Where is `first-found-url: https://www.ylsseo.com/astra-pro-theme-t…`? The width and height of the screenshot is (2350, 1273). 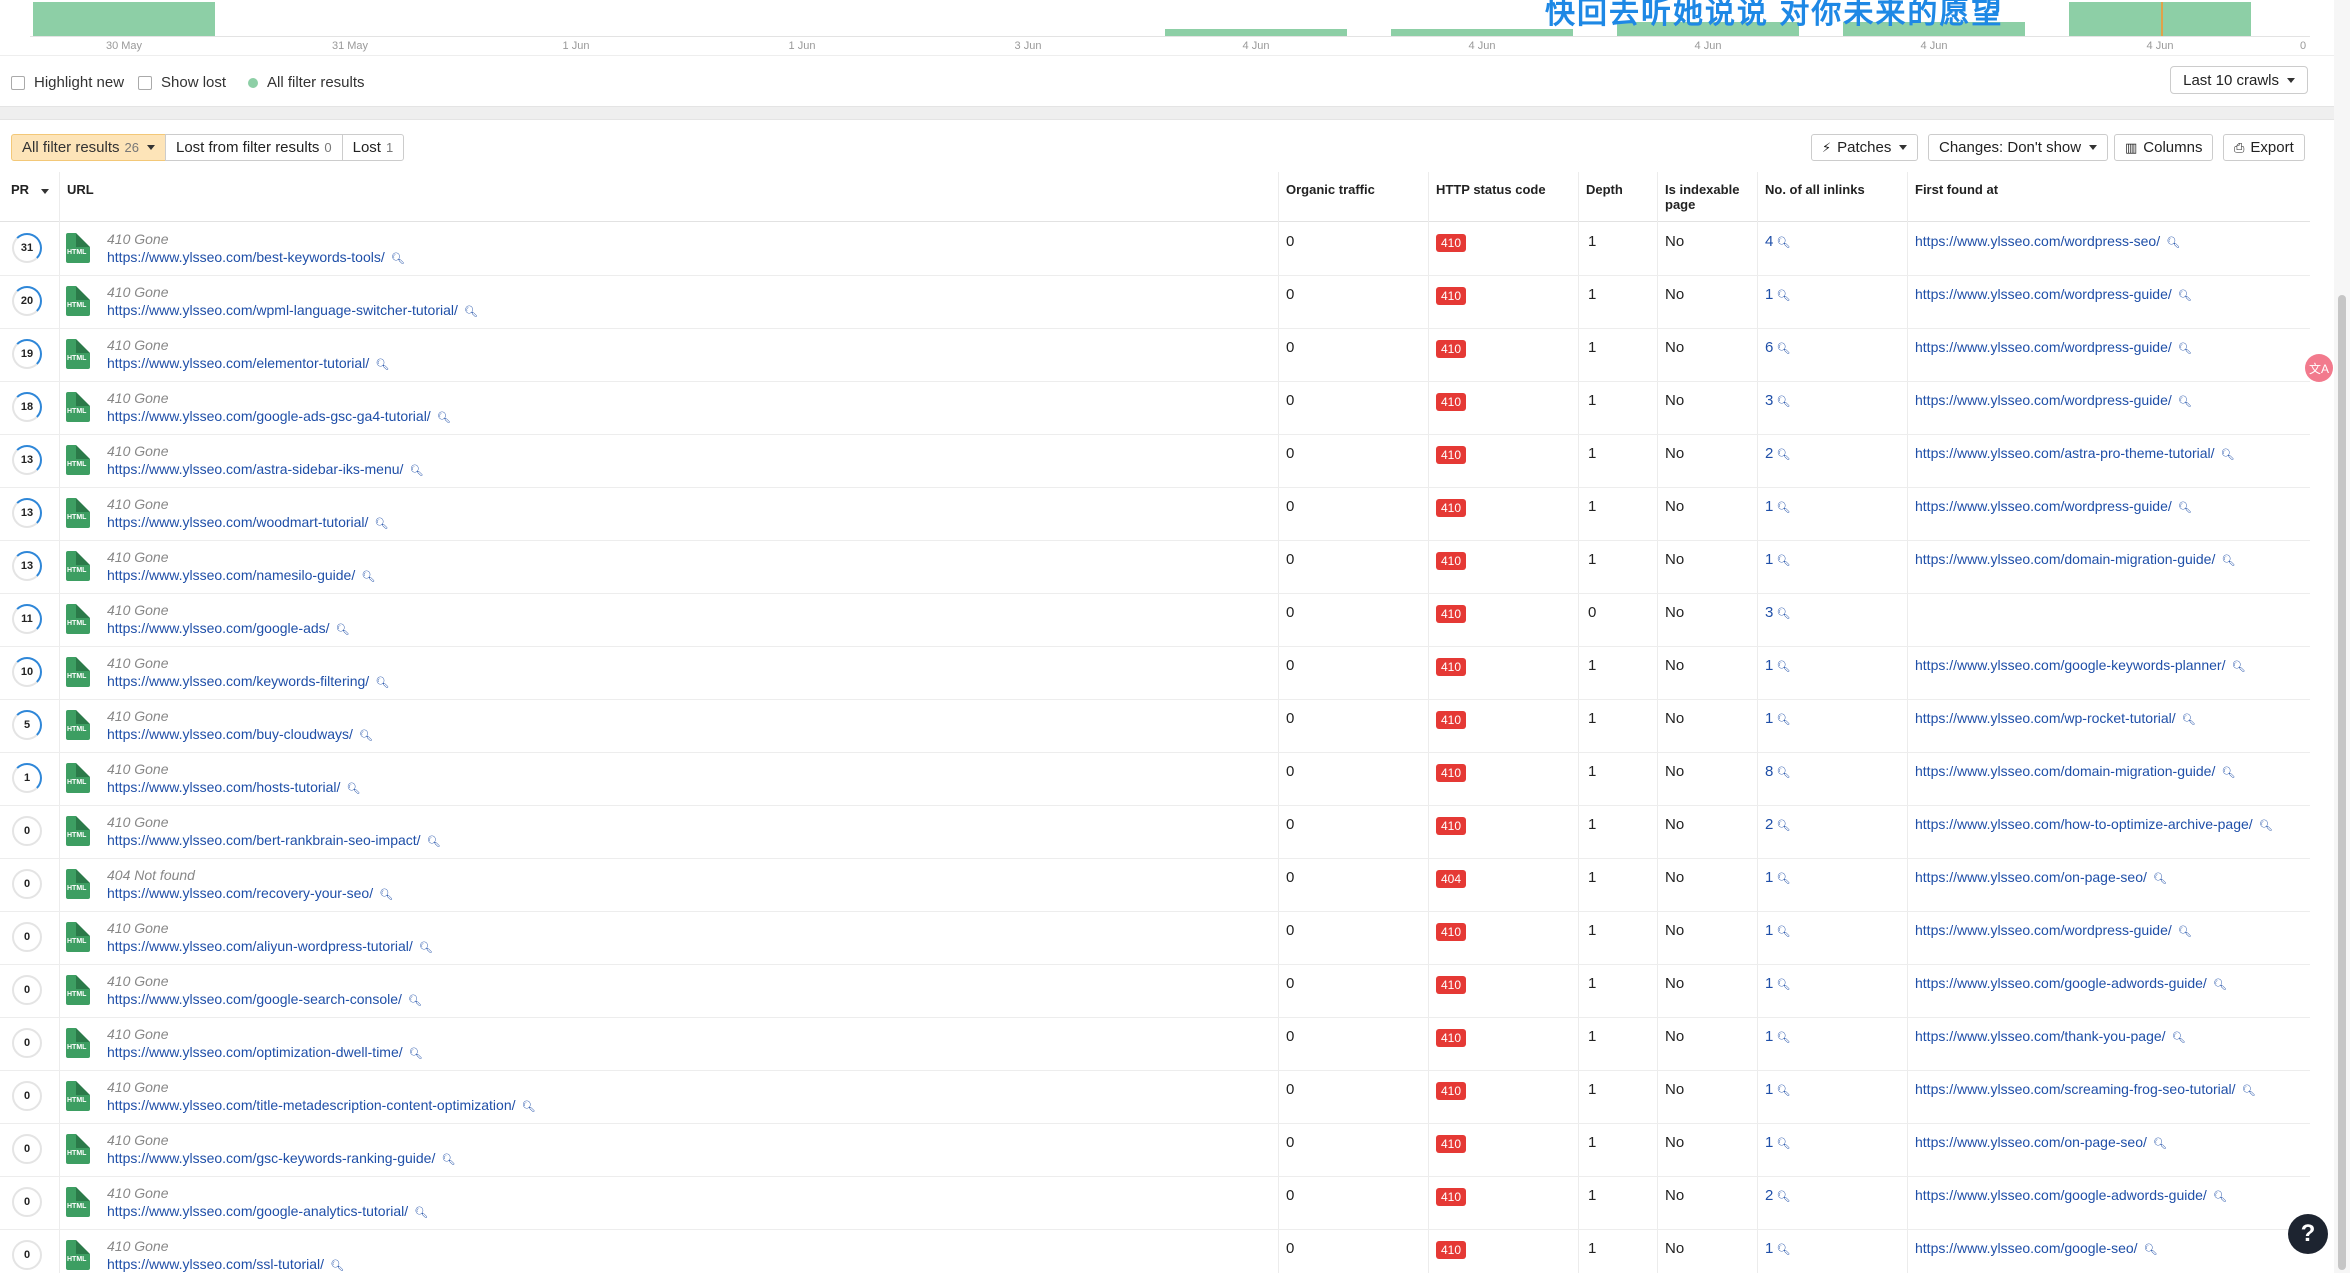
first-found-url: https://www.ylsseo.com/astra-pro-theme-t… is located at coordinates (2065, 453).